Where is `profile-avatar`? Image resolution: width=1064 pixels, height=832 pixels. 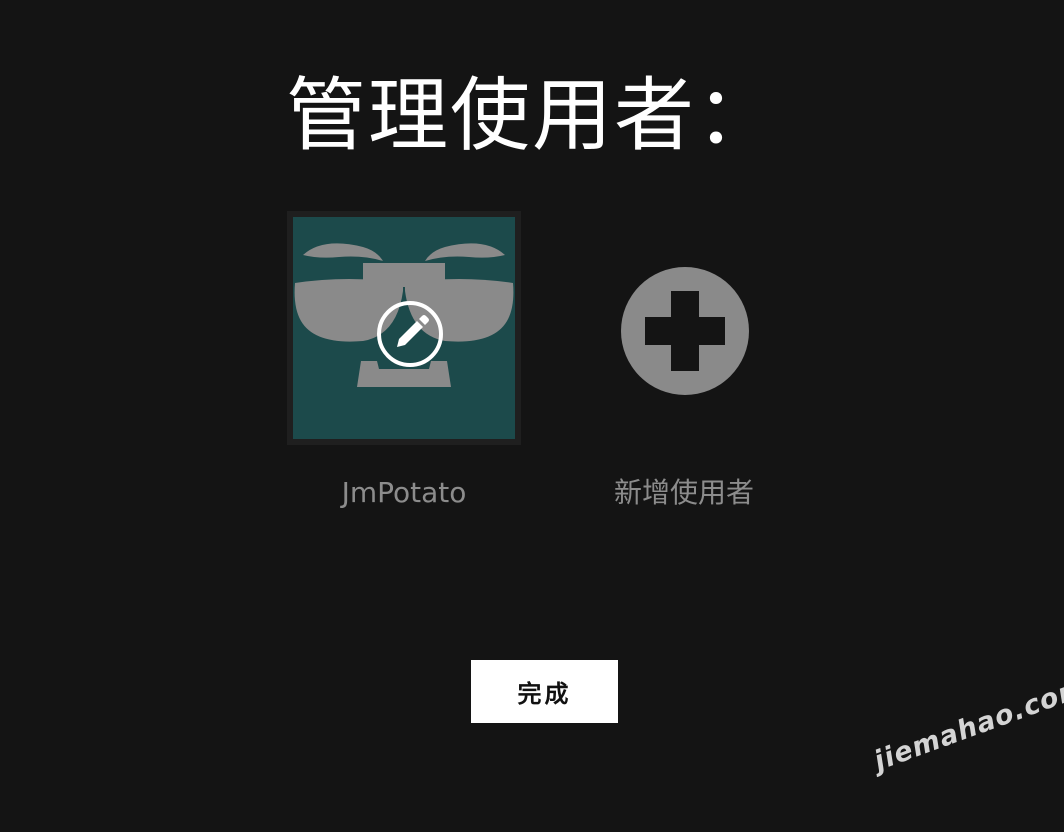
profile-avatar is located at coordinates (404, 328).